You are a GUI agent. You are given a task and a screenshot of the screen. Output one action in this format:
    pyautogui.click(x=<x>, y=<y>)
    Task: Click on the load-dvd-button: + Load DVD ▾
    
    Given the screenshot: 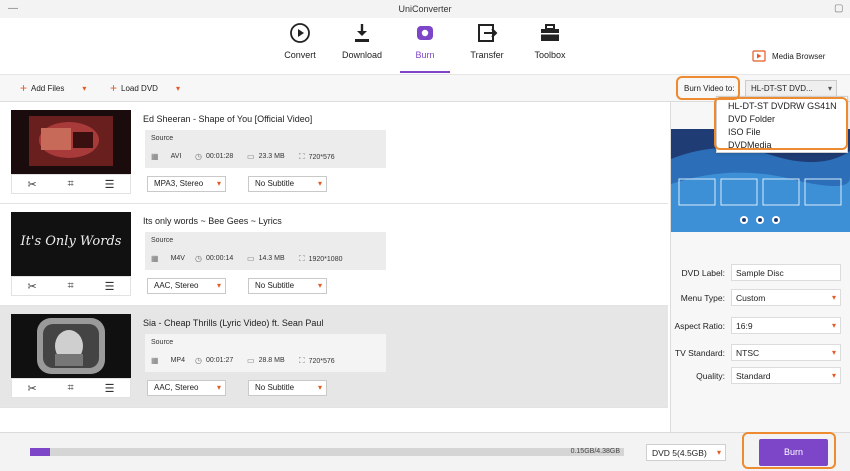 What is the action you would take?
    pyautogui.click(x=145, y=88)
    